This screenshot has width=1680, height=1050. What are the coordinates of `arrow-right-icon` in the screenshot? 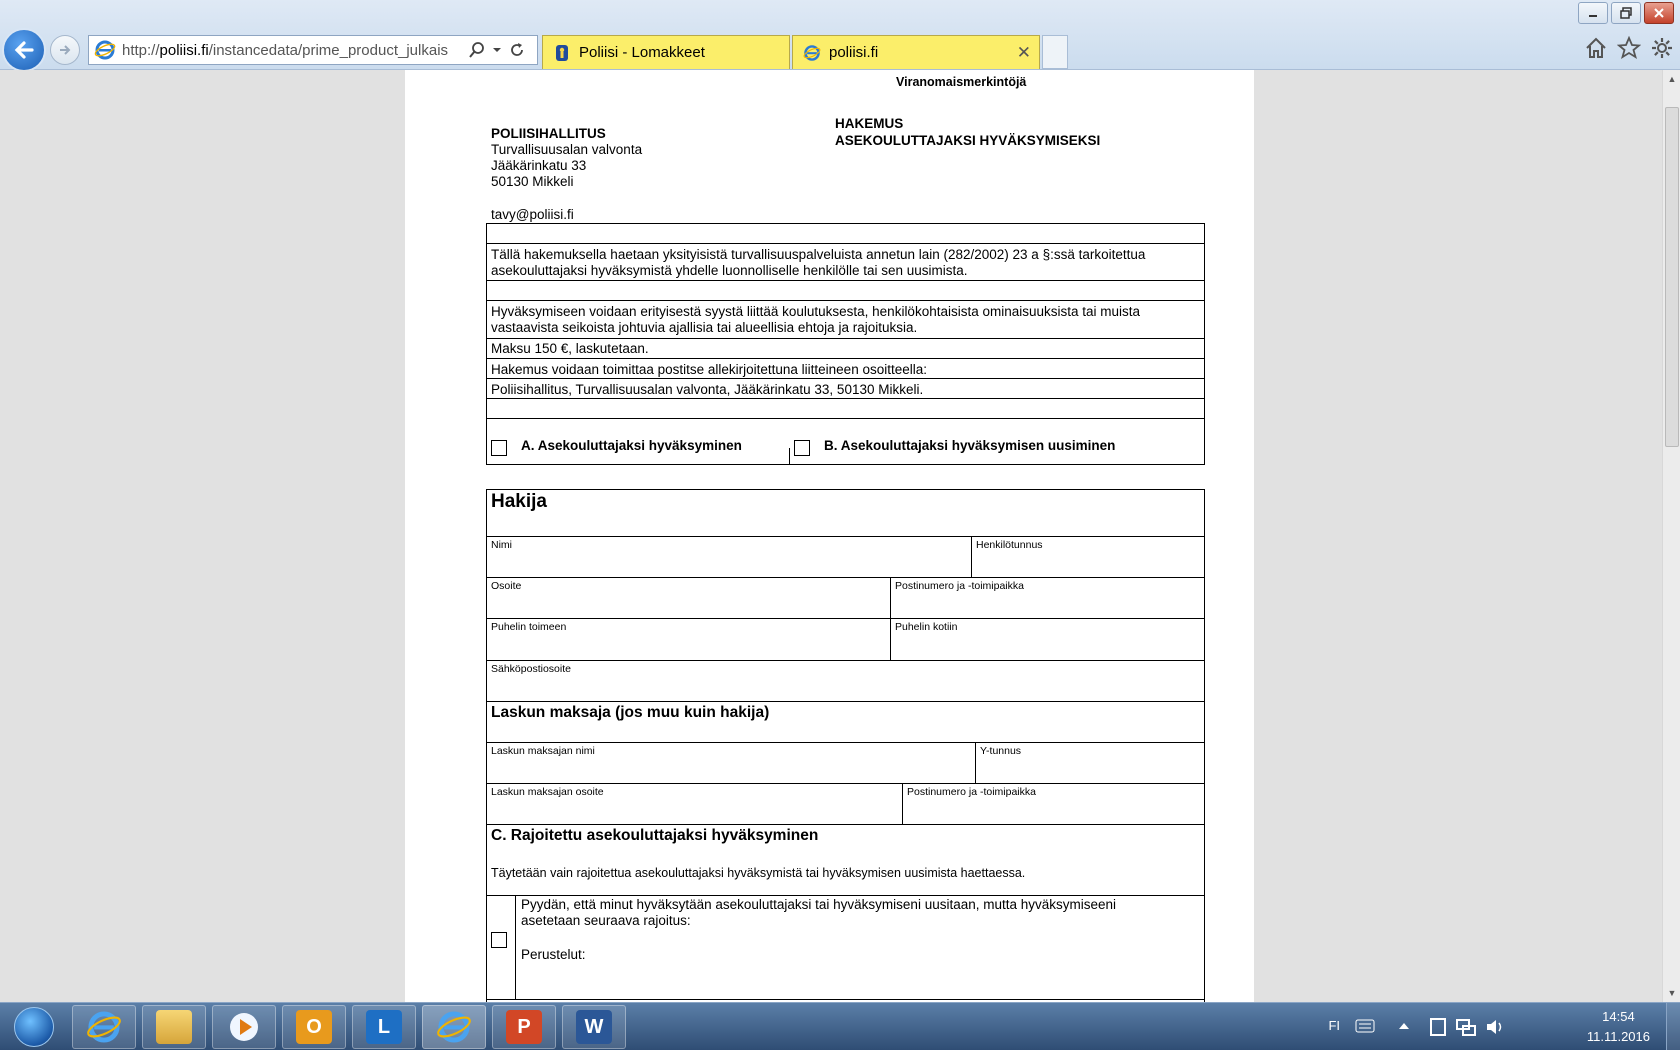 It's located at (65, 50).